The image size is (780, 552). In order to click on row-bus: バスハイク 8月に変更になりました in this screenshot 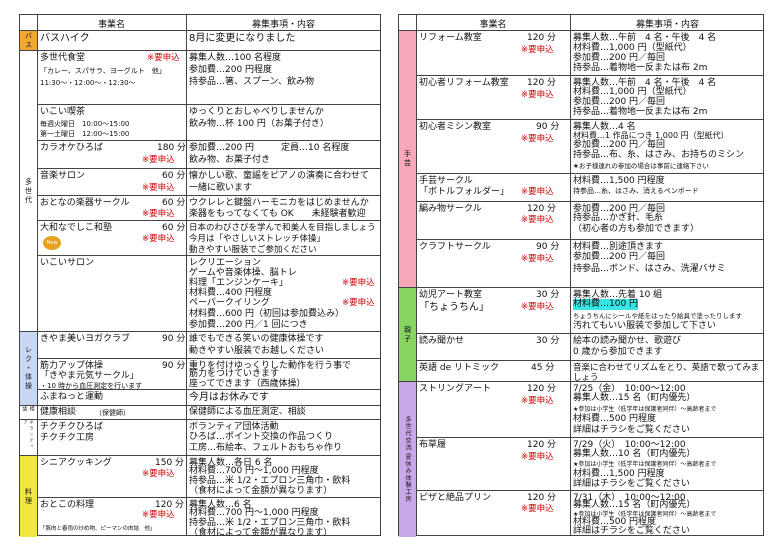, I will do `click(208, 41)`.